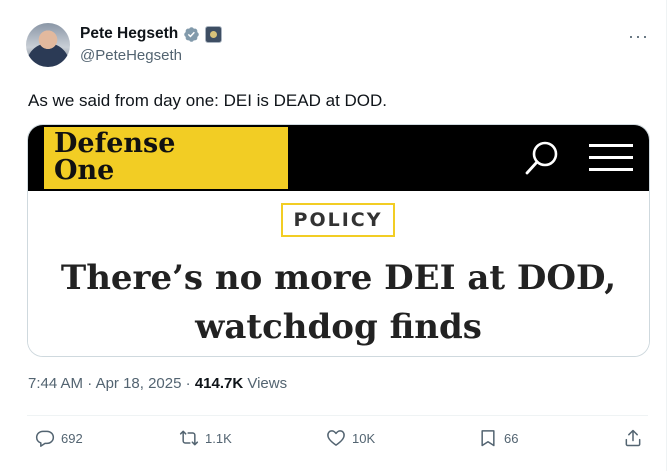 Image resolution: width=669 pixels, height=471 pixels. What do you see at coordinates (364, 438) in the screenshot?
I see `like-count: 10K` at bounding box center [364, 438].